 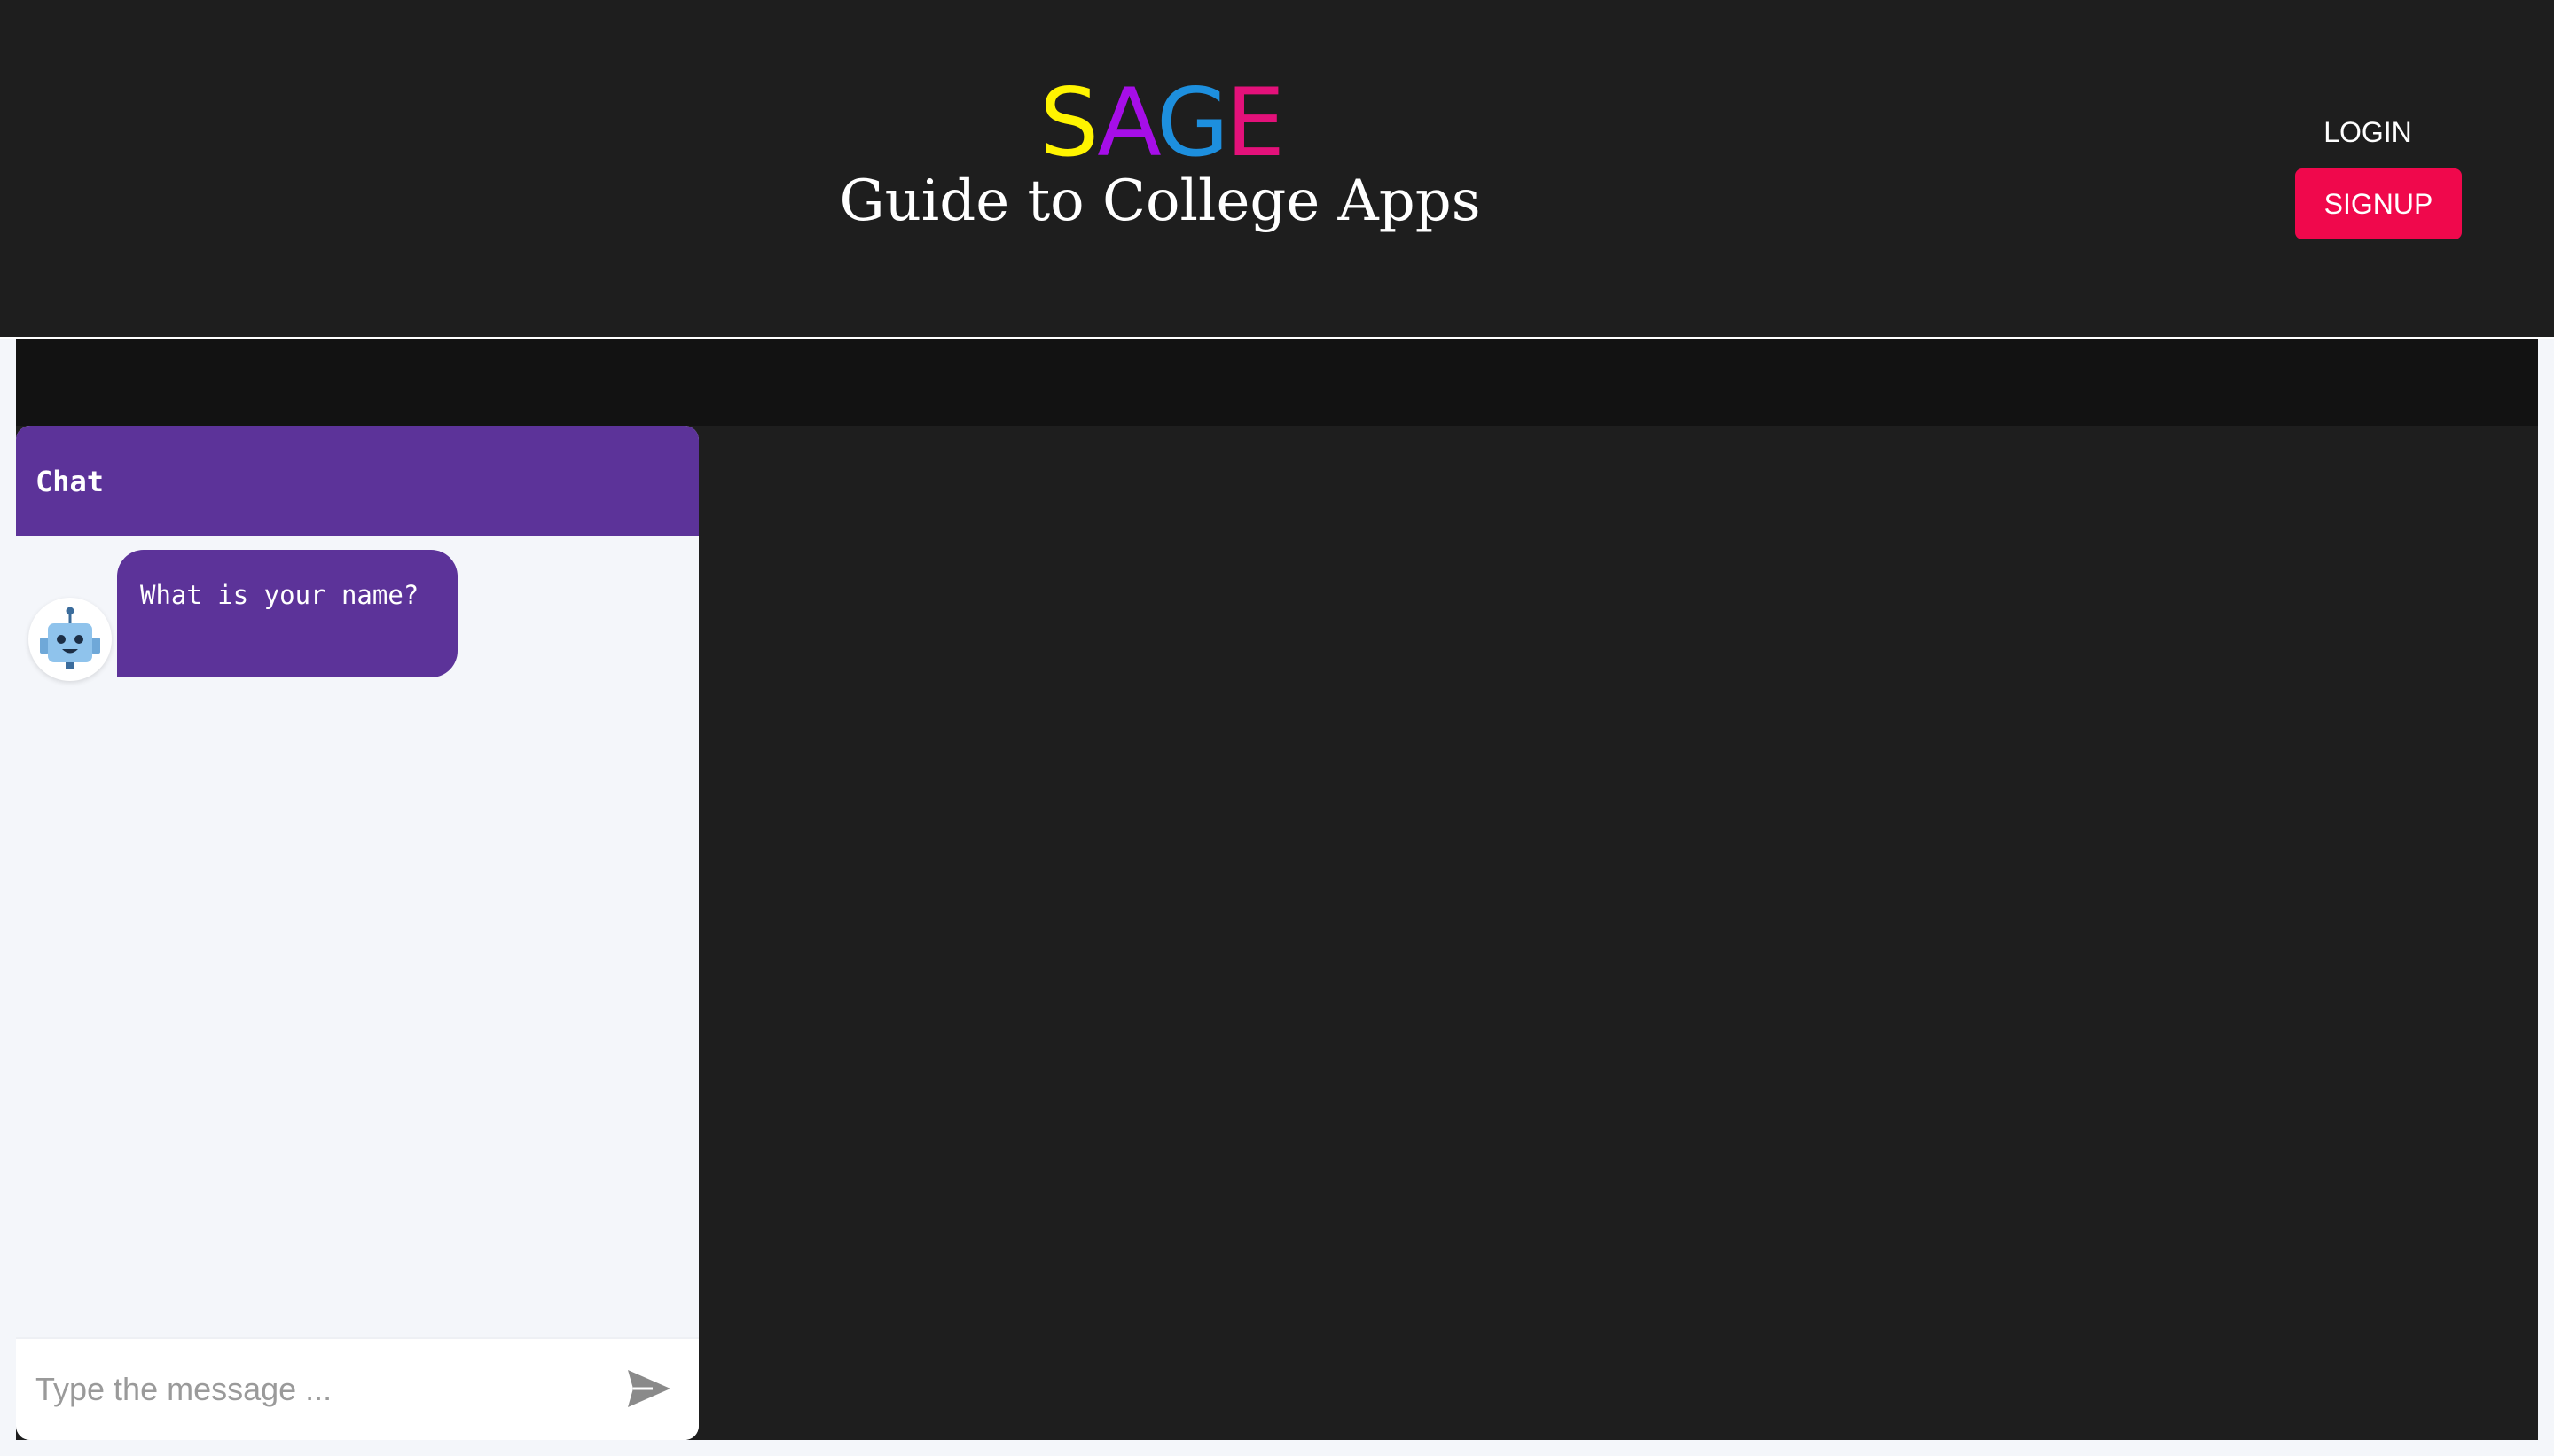 I want to click on robot-icon, so click(x=70, y=638).